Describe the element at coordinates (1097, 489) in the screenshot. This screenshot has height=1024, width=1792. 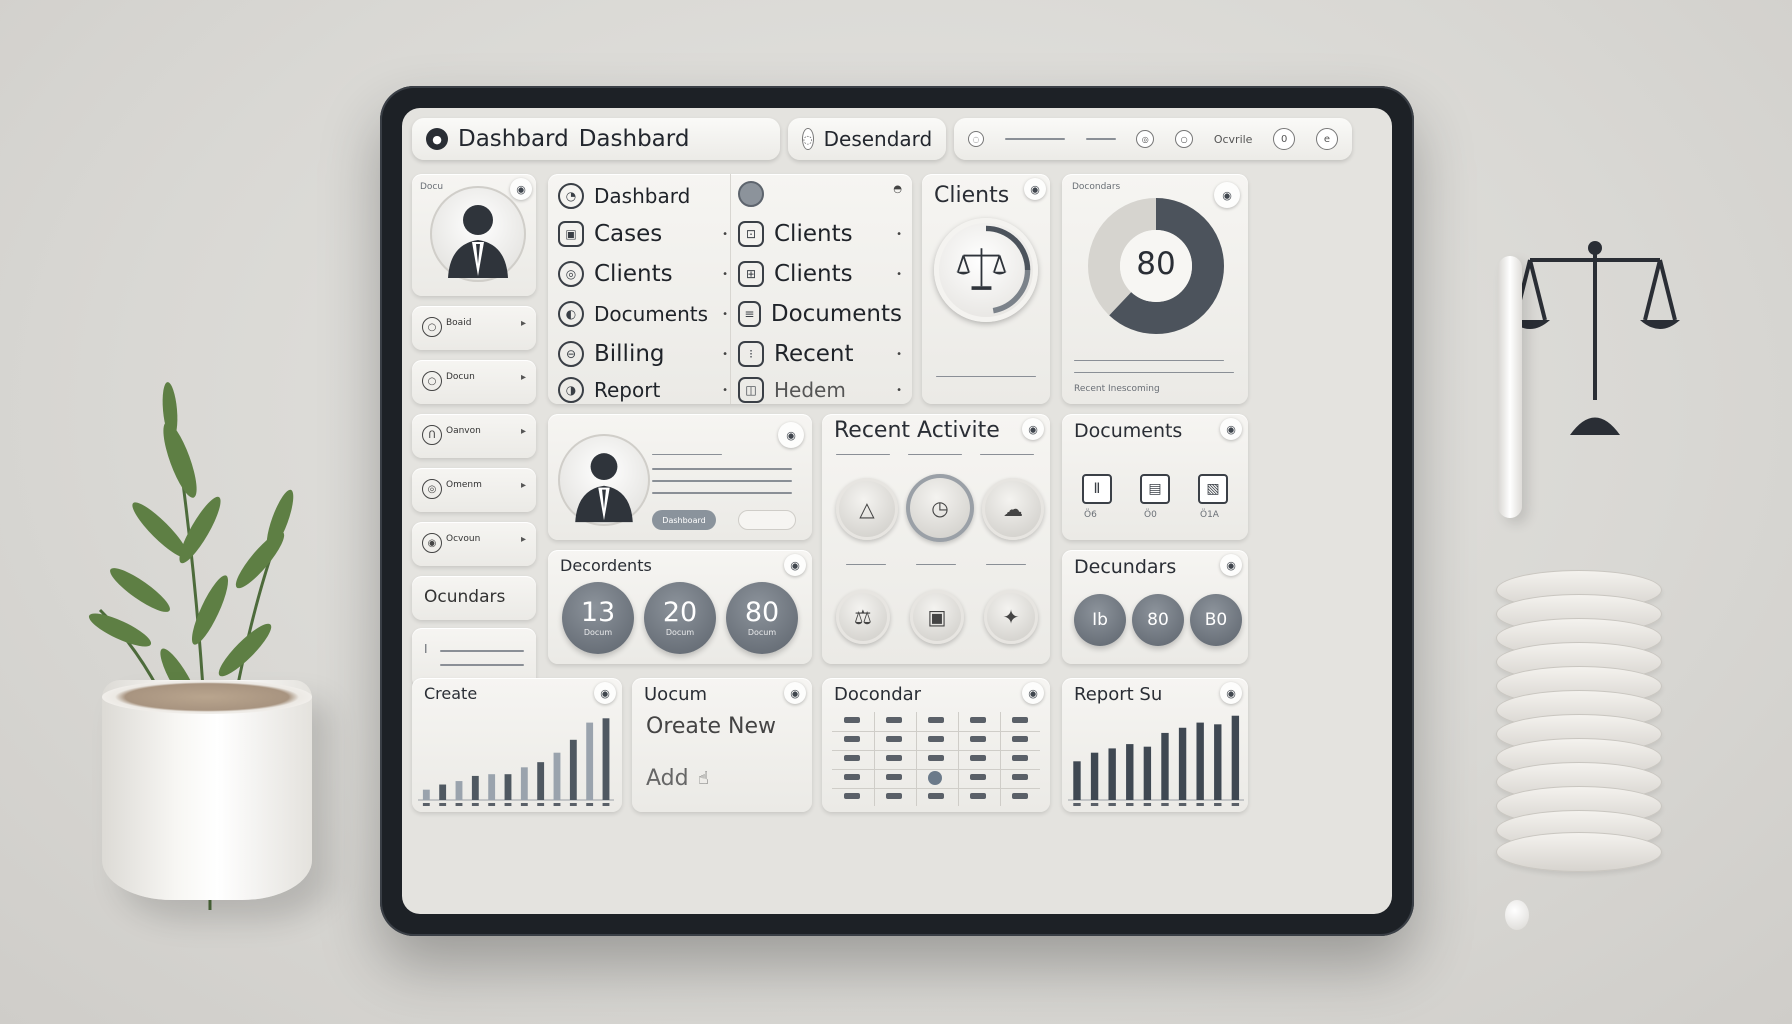
I see `document-icon: Ⅱ` at that location.